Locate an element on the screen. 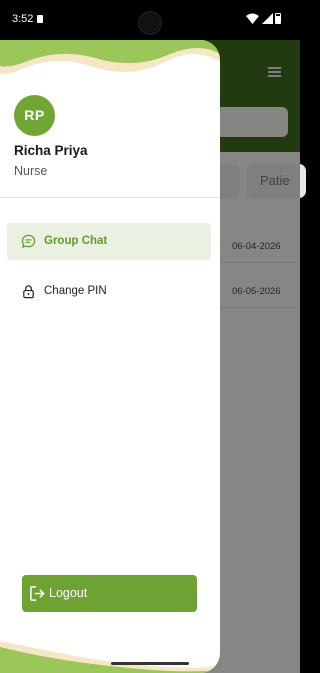 Image resolution: width=320 pixels, height=673 pixels. logout-icon is located at coordinates (37, 593).